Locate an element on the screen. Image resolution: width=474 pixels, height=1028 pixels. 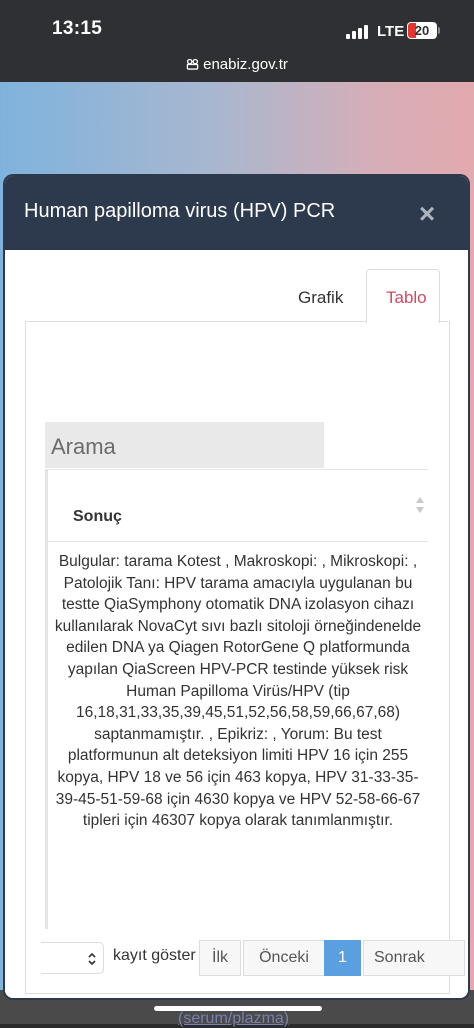
table-footer: kayıt göster İlk Önceki 1 Sonrak is located at coordinates (253, 959).